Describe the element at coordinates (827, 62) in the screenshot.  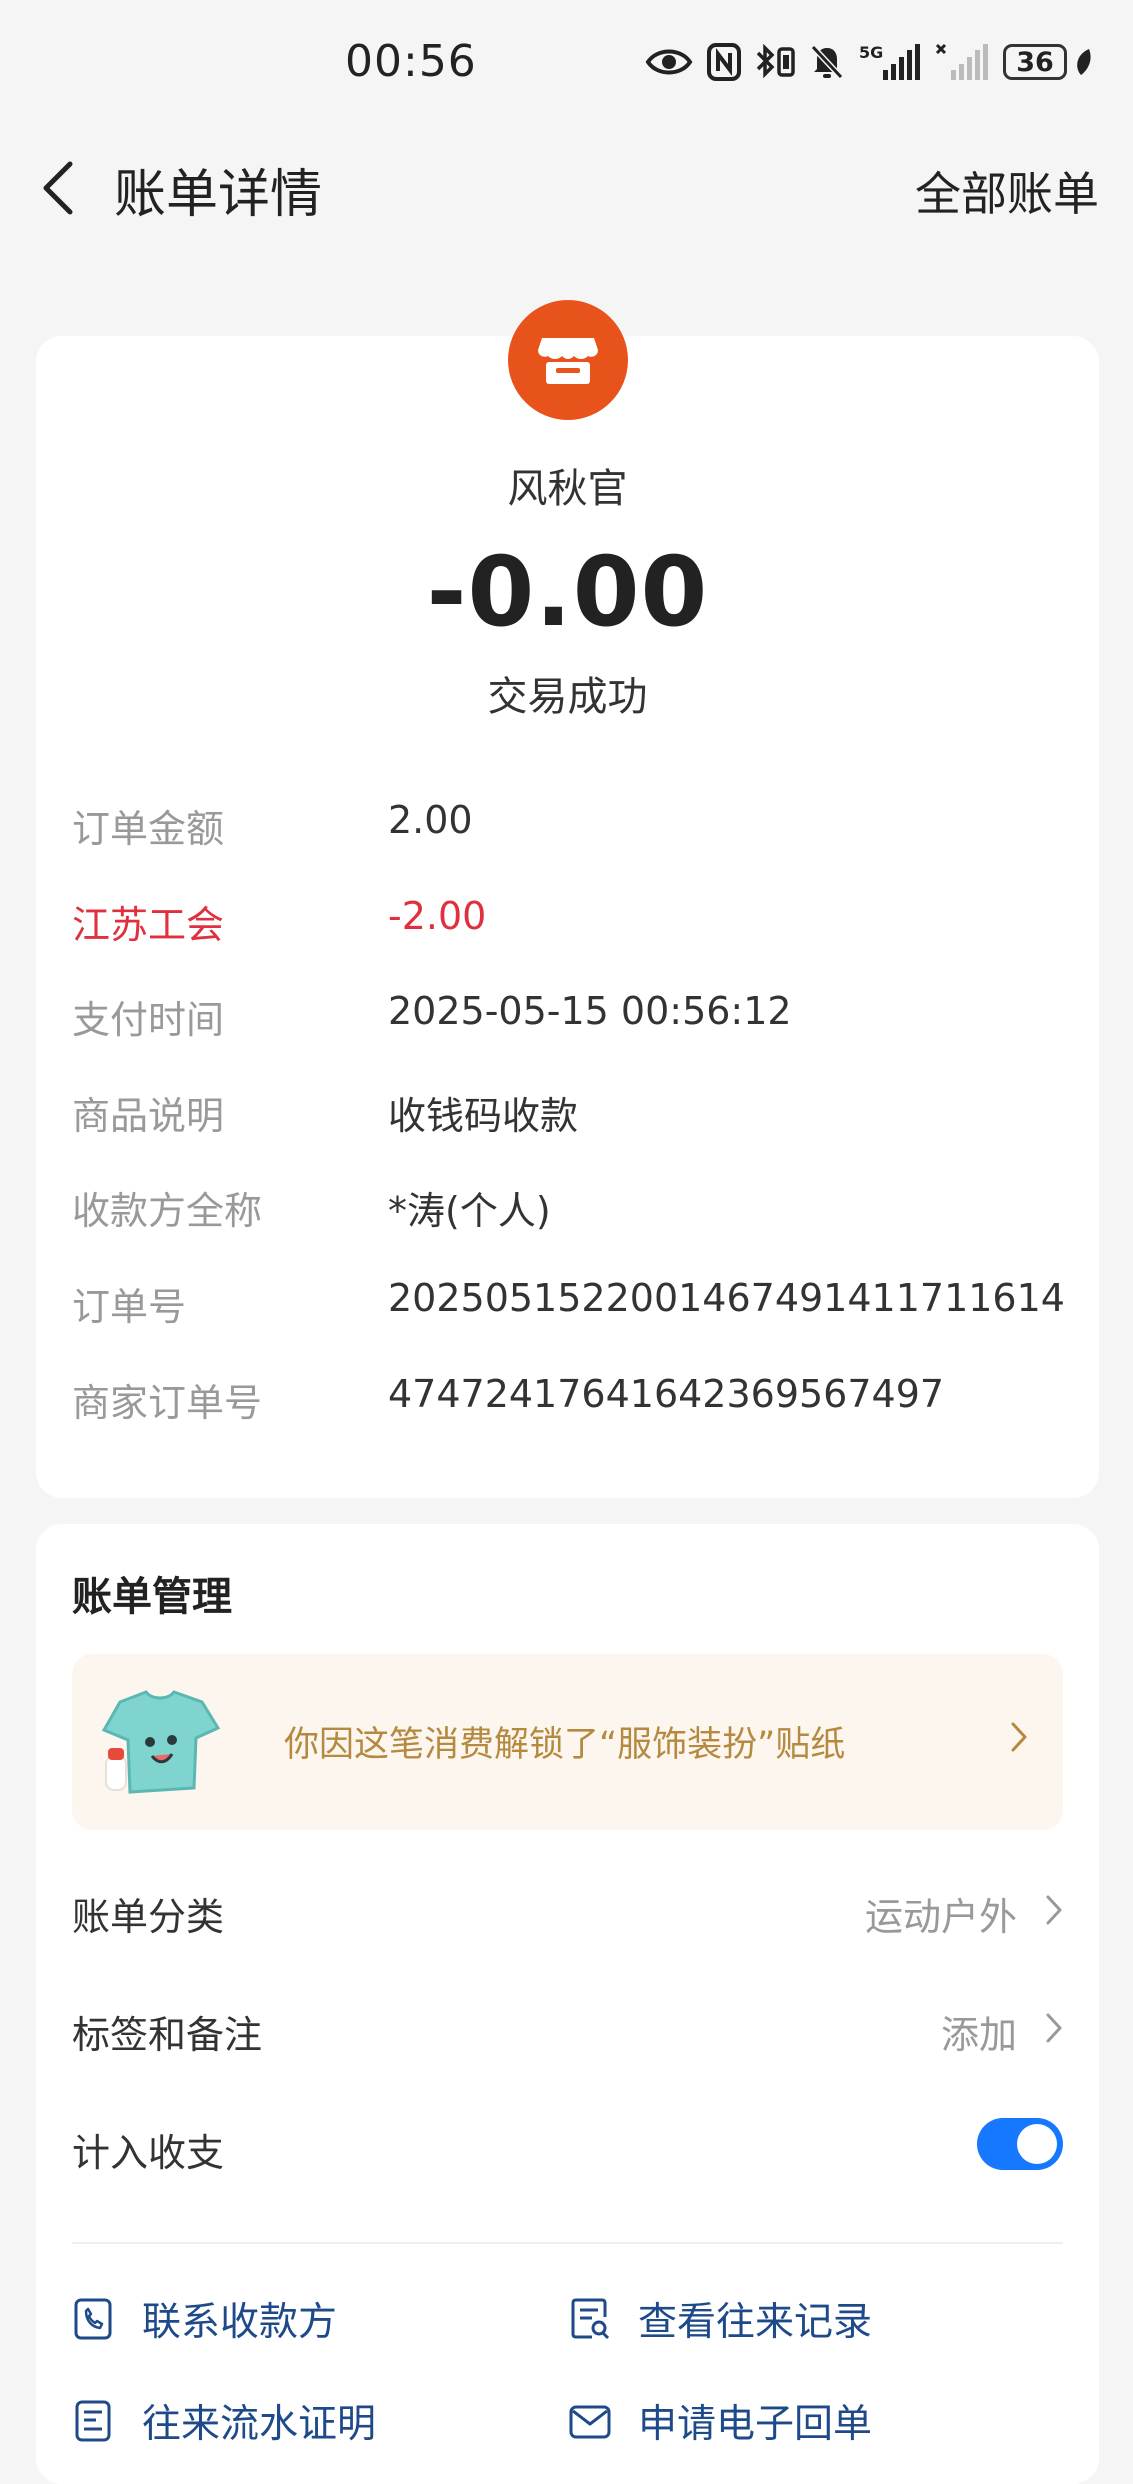
I see `mute-icon` at that location.